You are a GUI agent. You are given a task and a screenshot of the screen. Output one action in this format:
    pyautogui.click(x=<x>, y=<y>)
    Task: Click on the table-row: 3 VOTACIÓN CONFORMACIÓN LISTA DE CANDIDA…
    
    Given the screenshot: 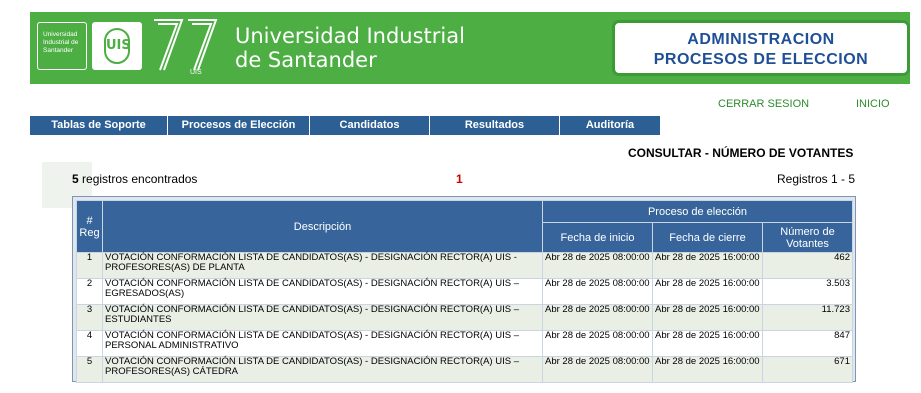 What is the action you would take?
    pyautogui.click(x=464, y=317)
    